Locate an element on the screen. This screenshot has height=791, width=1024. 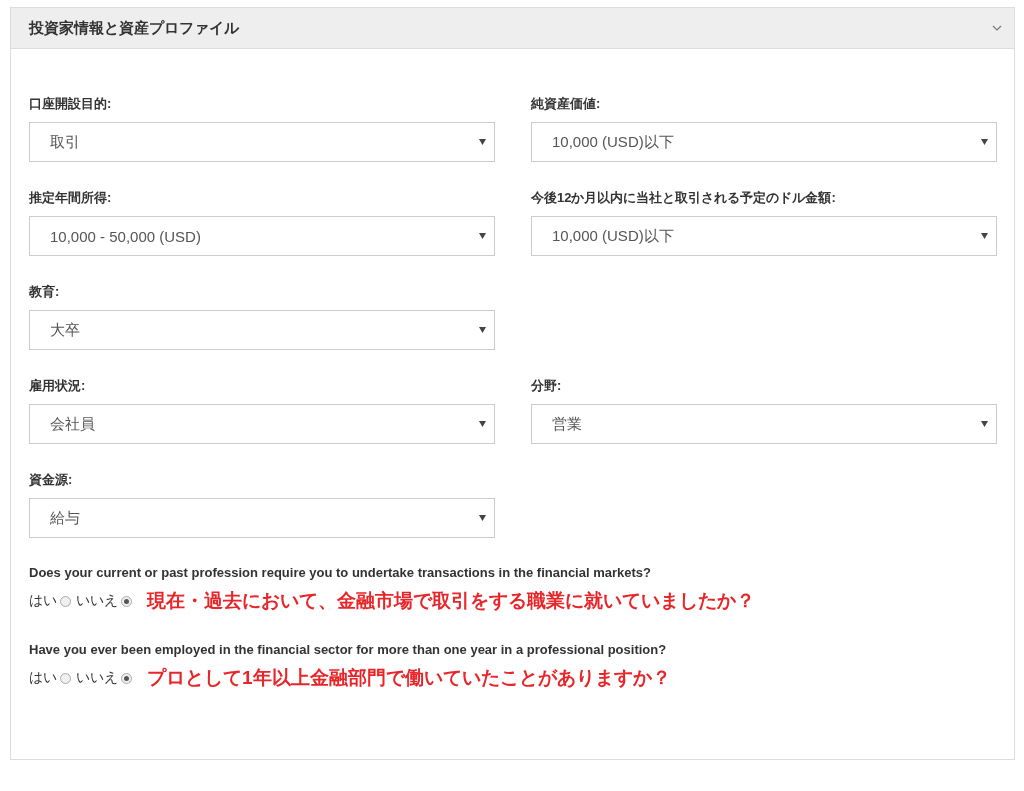
panel-header: 投資家情報と資産プロファイル is located at coordinates (512, 28).